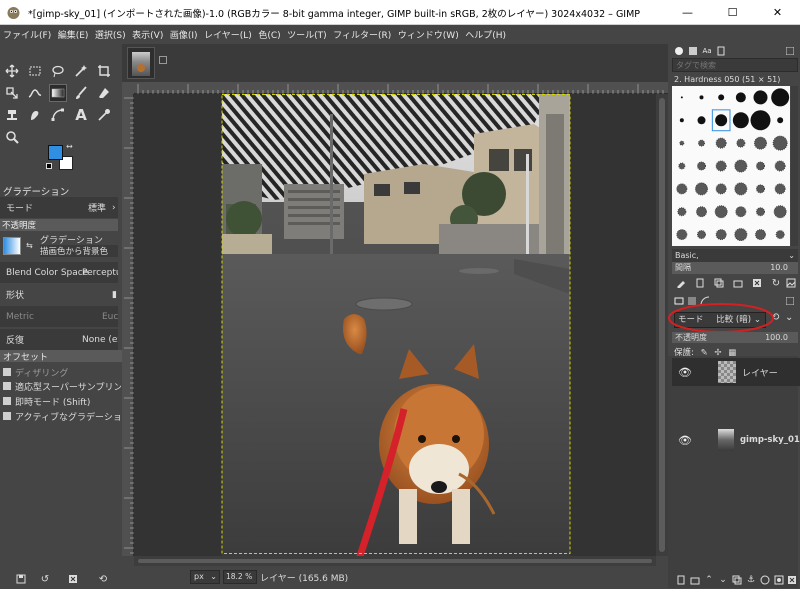 This screenshot has height=589, width=800. What do you see at coordinates (789, 317) in the screenshot?
I see `mode-expand-icon: ⌄` at bounding box center [789, 317].